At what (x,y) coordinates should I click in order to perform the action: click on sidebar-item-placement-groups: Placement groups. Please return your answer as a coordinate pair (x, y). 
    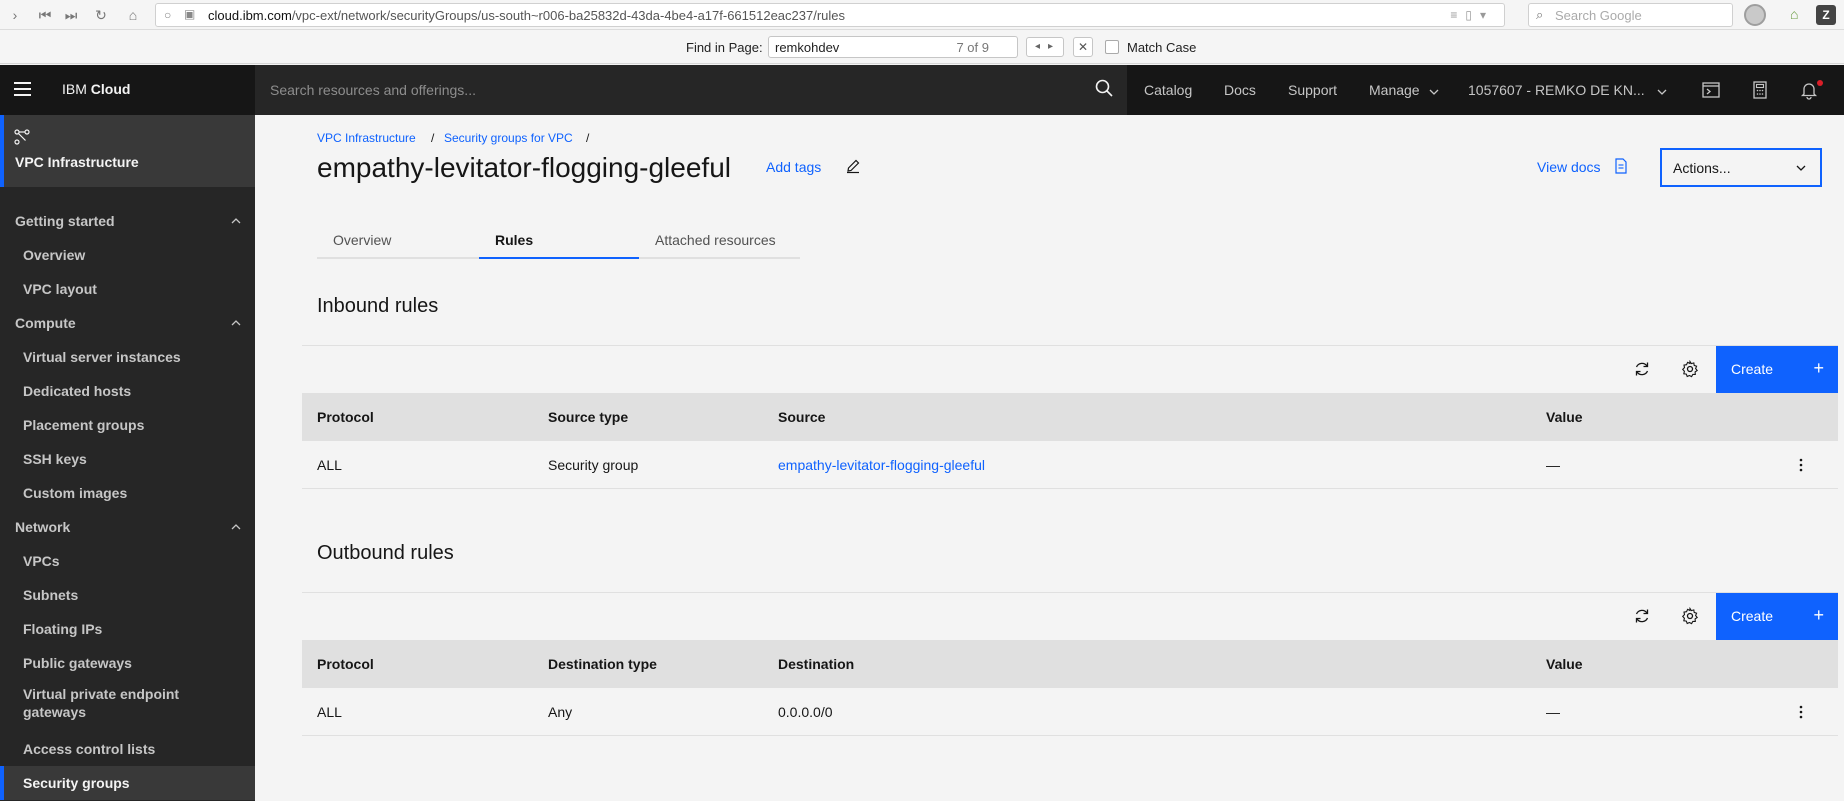
    Looking at the image, I should click on (127, 425).